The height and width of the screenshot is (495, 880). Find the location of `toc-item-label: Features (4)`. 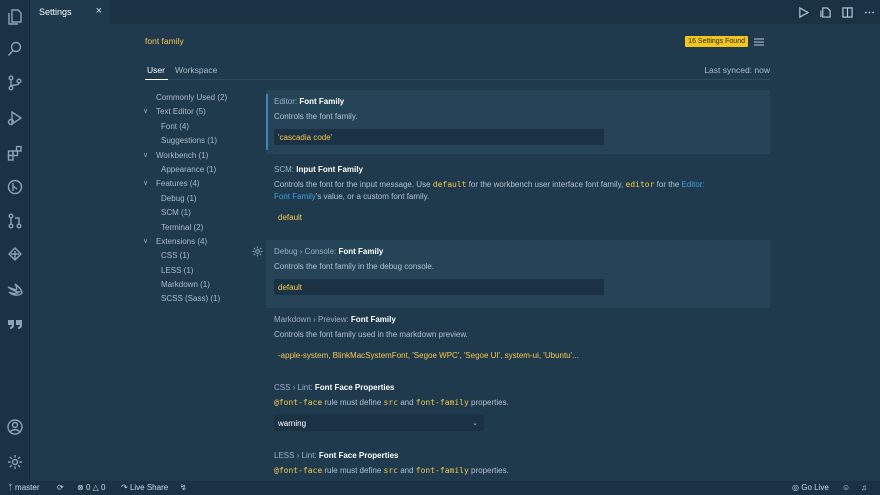

toc-item-label: Features (4) is located at coordinates (178, 184).